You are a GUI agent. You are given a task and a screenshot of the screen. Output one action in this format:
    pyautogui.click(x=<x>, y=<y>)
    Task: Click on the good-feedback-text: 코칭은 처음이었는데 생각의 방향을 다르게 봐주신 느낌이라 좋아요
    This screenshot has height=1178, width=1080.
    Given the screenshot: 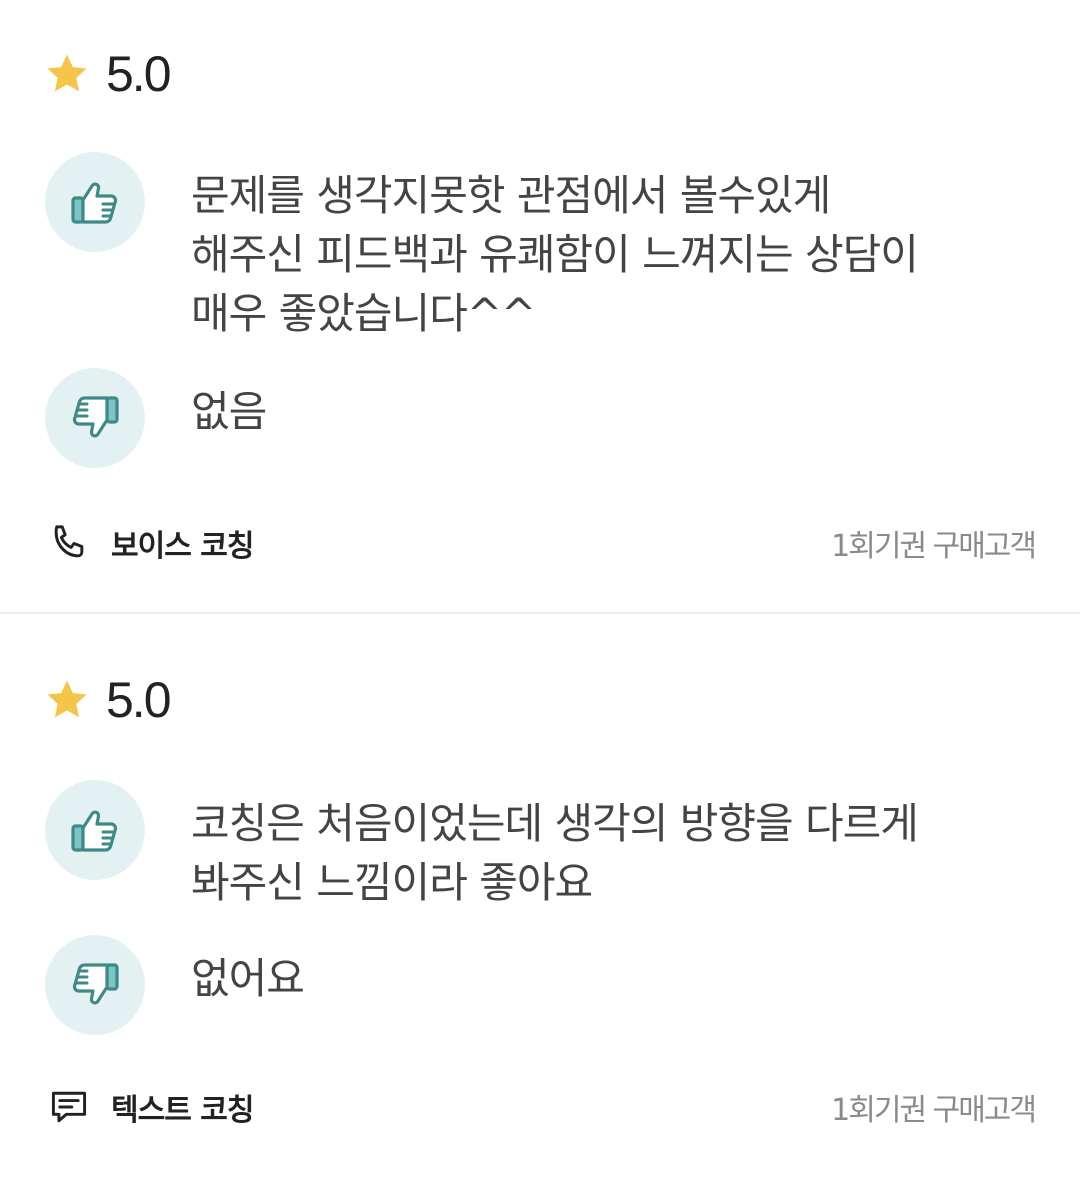 What is the action you would take?
    pyautogui.click(x=555, y=853)
    